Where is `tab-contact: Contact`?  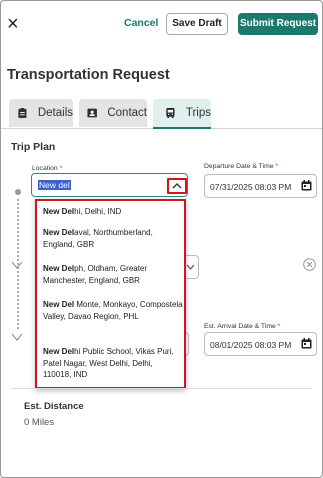
tab-contact: Contact is located at coordinates (113, 113).